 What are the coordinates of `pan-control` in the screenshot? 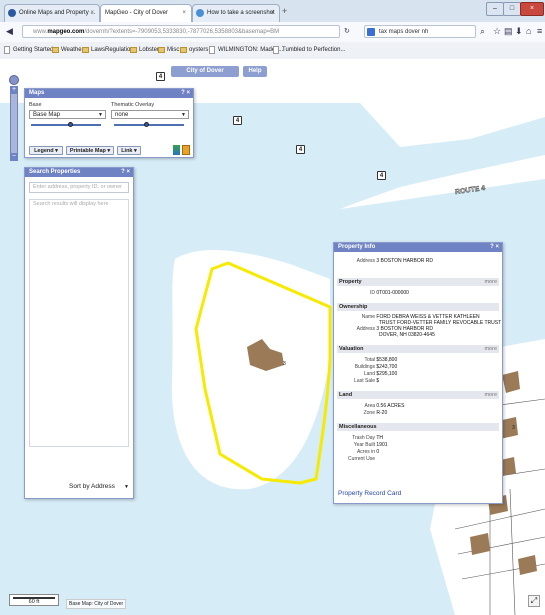 It's located at (14, 80).